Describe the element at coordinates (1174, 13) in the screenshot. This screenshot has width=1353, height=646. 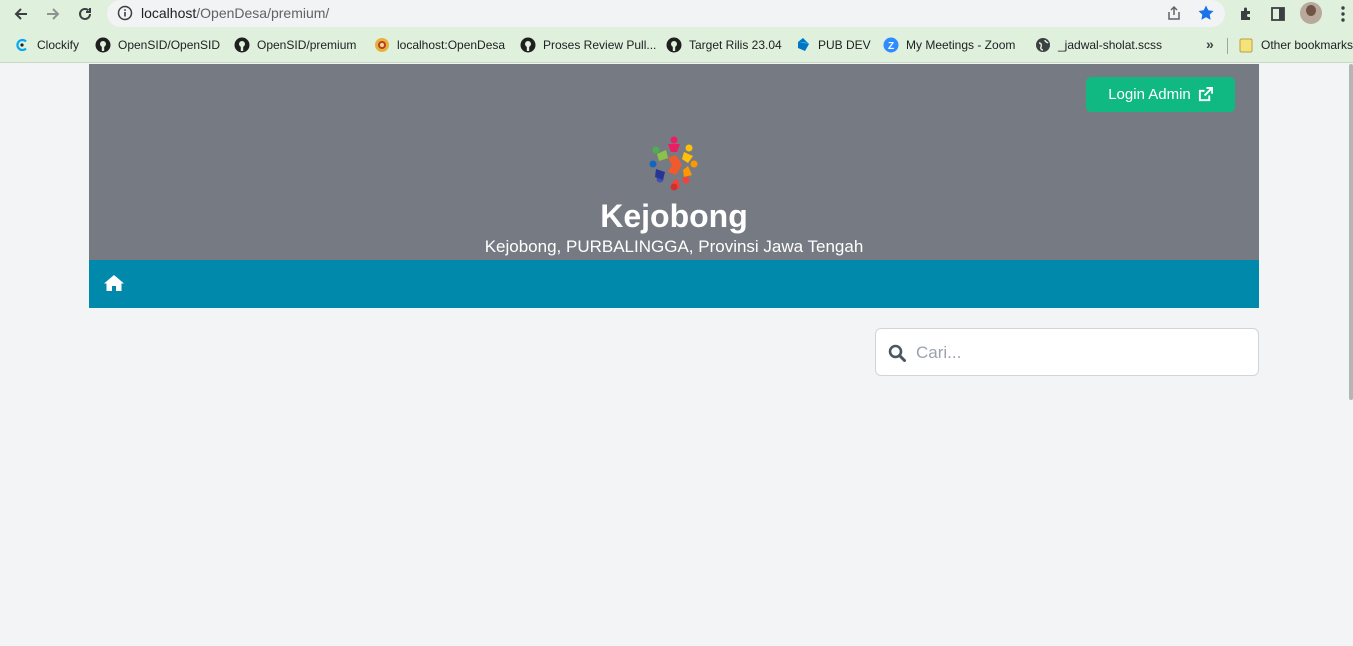
I see `share-icon` at that location.